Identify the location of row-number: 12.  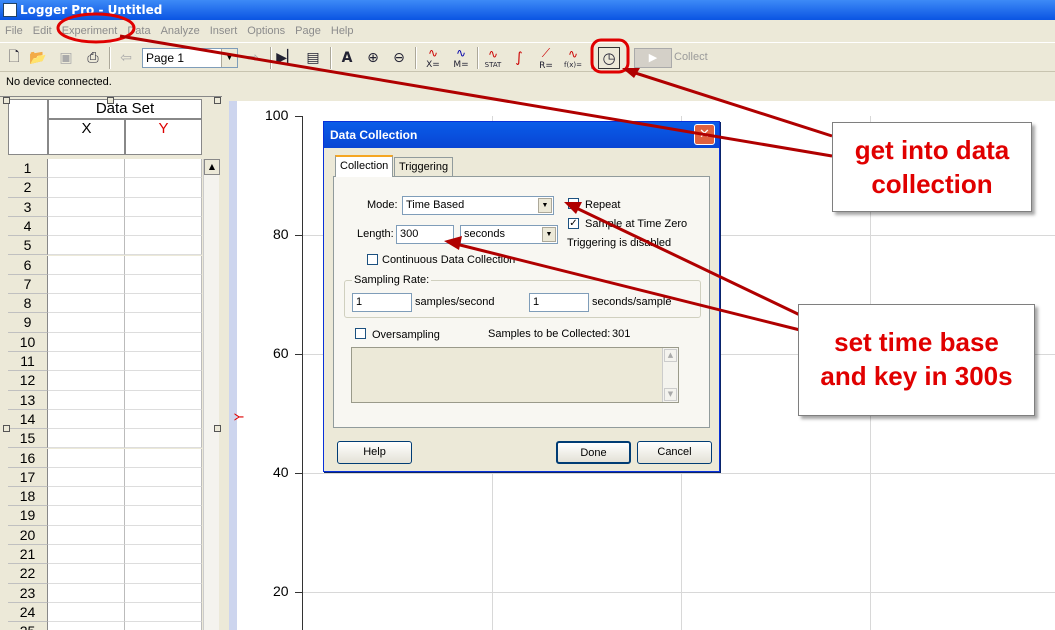
(28, 381).